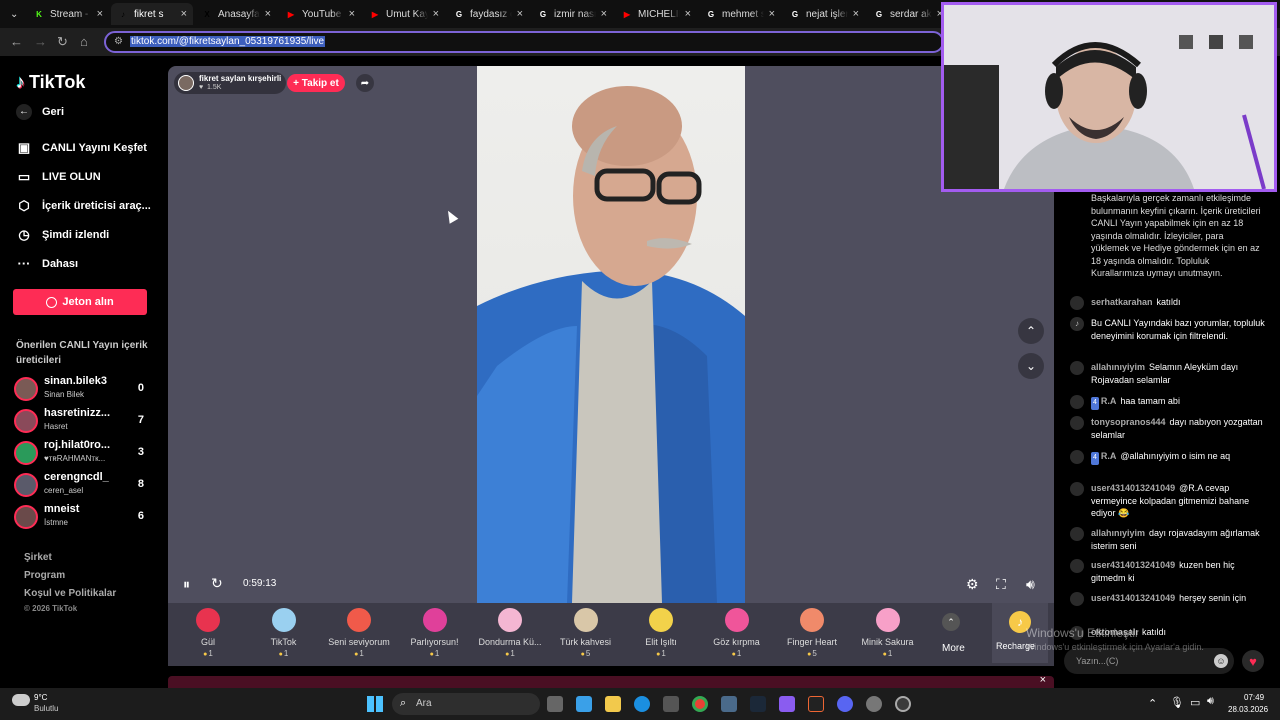 The height and width of the screenshot is (720, 1280). Describe the element at coordinates (284, 633) in the screenshot. I see `gift-item: TikTok 1` at that location.